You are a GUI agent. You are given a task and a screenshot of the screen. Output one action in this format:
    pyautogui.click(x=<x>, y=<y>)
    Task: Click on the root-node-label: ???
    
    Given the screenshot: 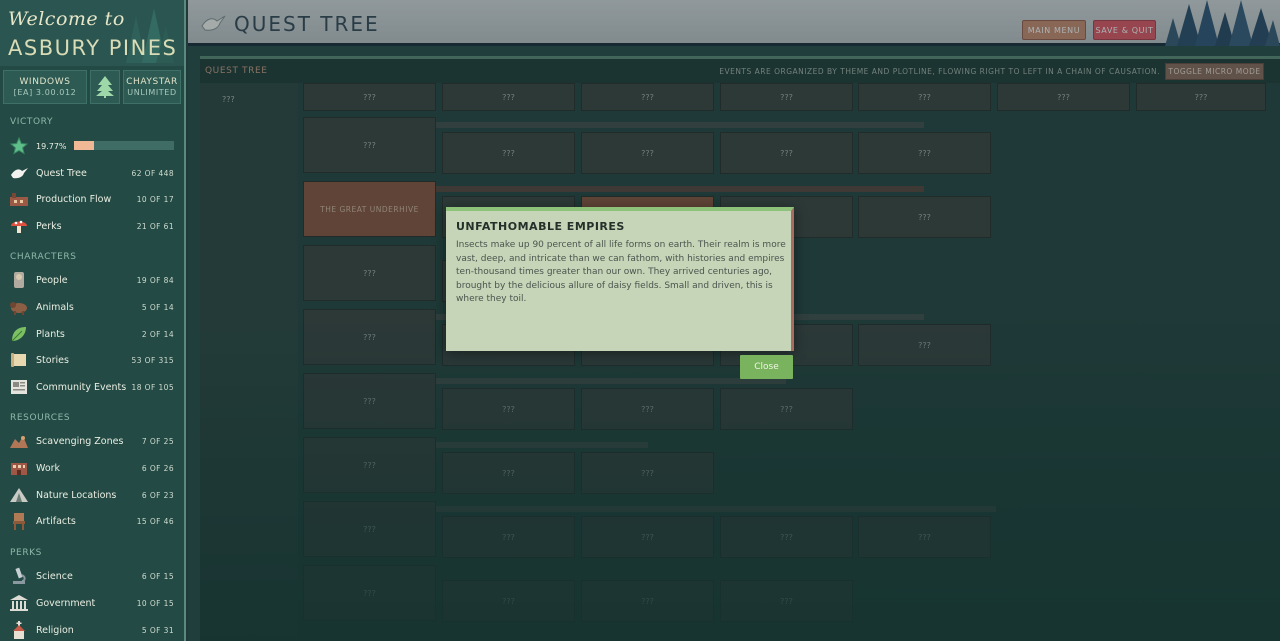 What is the action you would take?
    pyautogui.click(x=228, y=99)
    